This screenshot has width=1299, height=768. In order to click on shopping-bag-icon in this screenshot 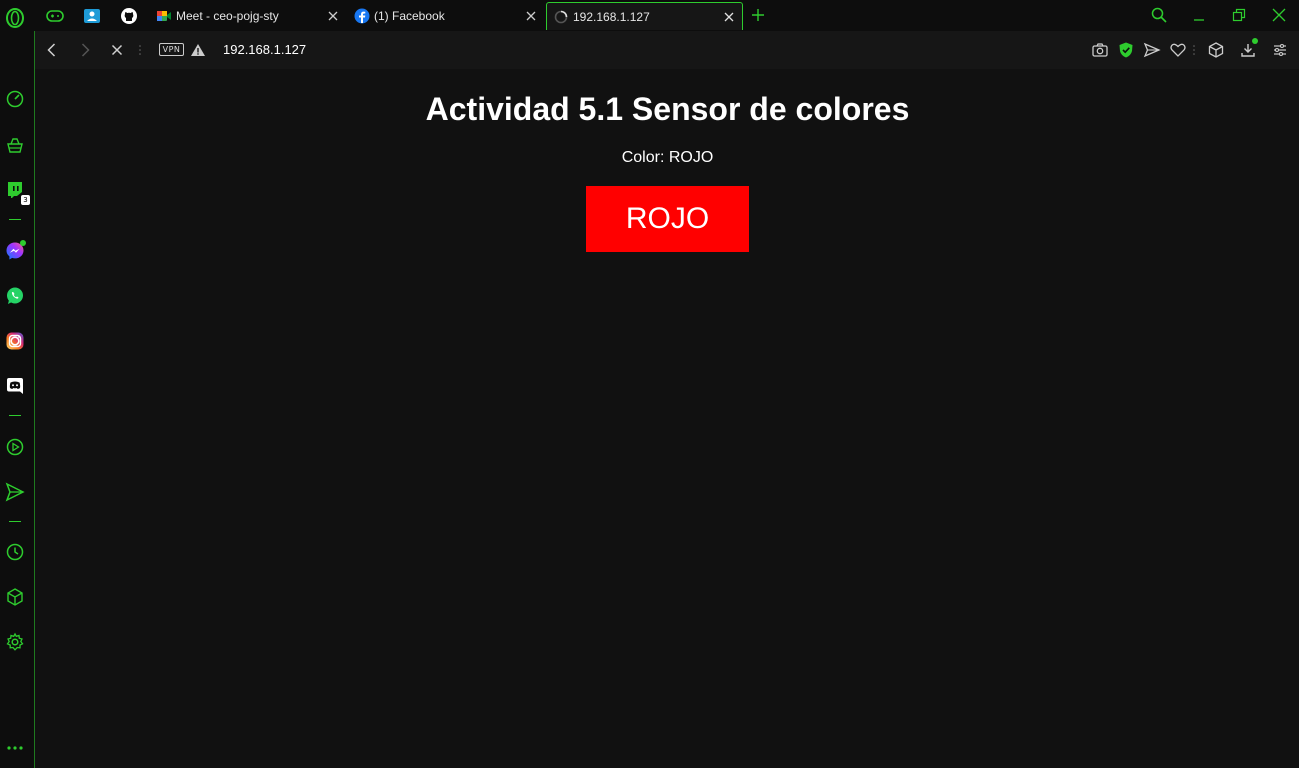, I will do `click(15, 145)`.